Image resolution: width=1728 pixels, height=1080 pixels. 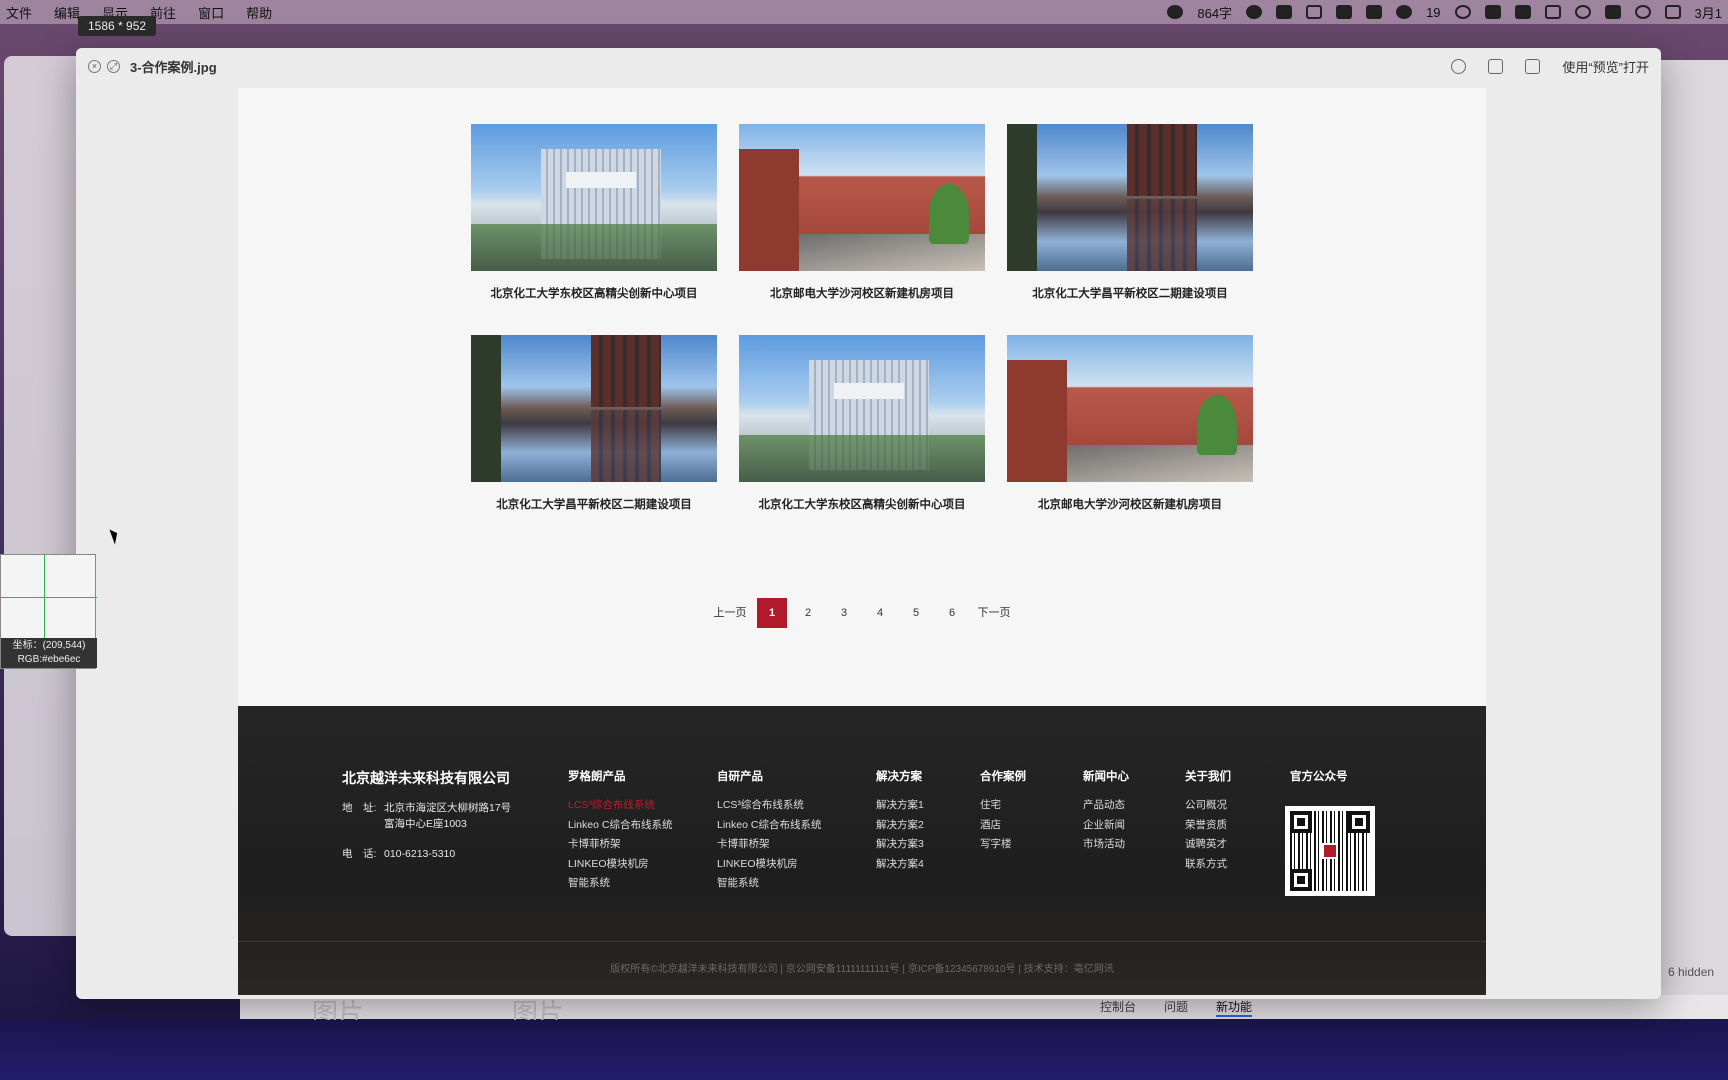 What do you see at coordinates (1522, 12) in the screenshot?
I see `bluetooth-icon` at bounding box center [1522, 12].